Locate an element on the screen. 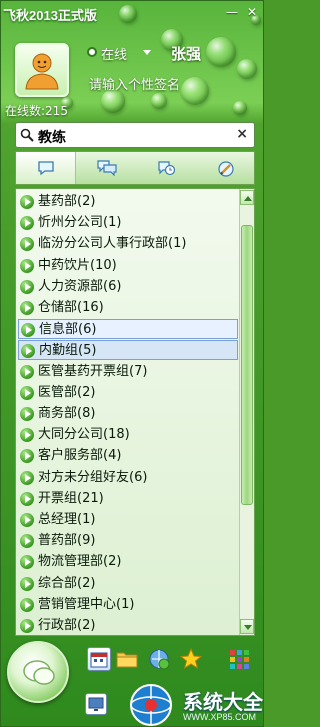 This screenshot has height=727, width=320. profile-panel: 在线 张强 请输入个性签名 在线数:215 is located at coordinates (132, 74).